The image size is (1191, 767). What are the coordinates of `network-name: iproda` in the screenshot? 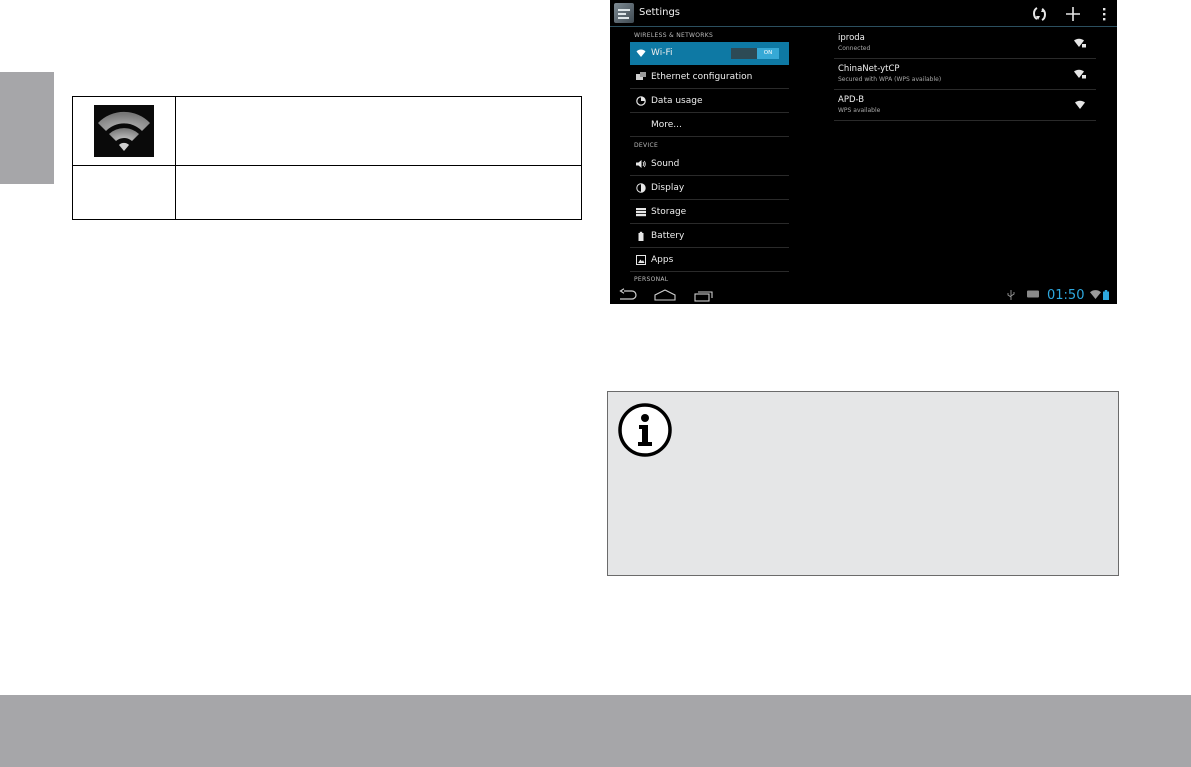 It's located at (851, 38).